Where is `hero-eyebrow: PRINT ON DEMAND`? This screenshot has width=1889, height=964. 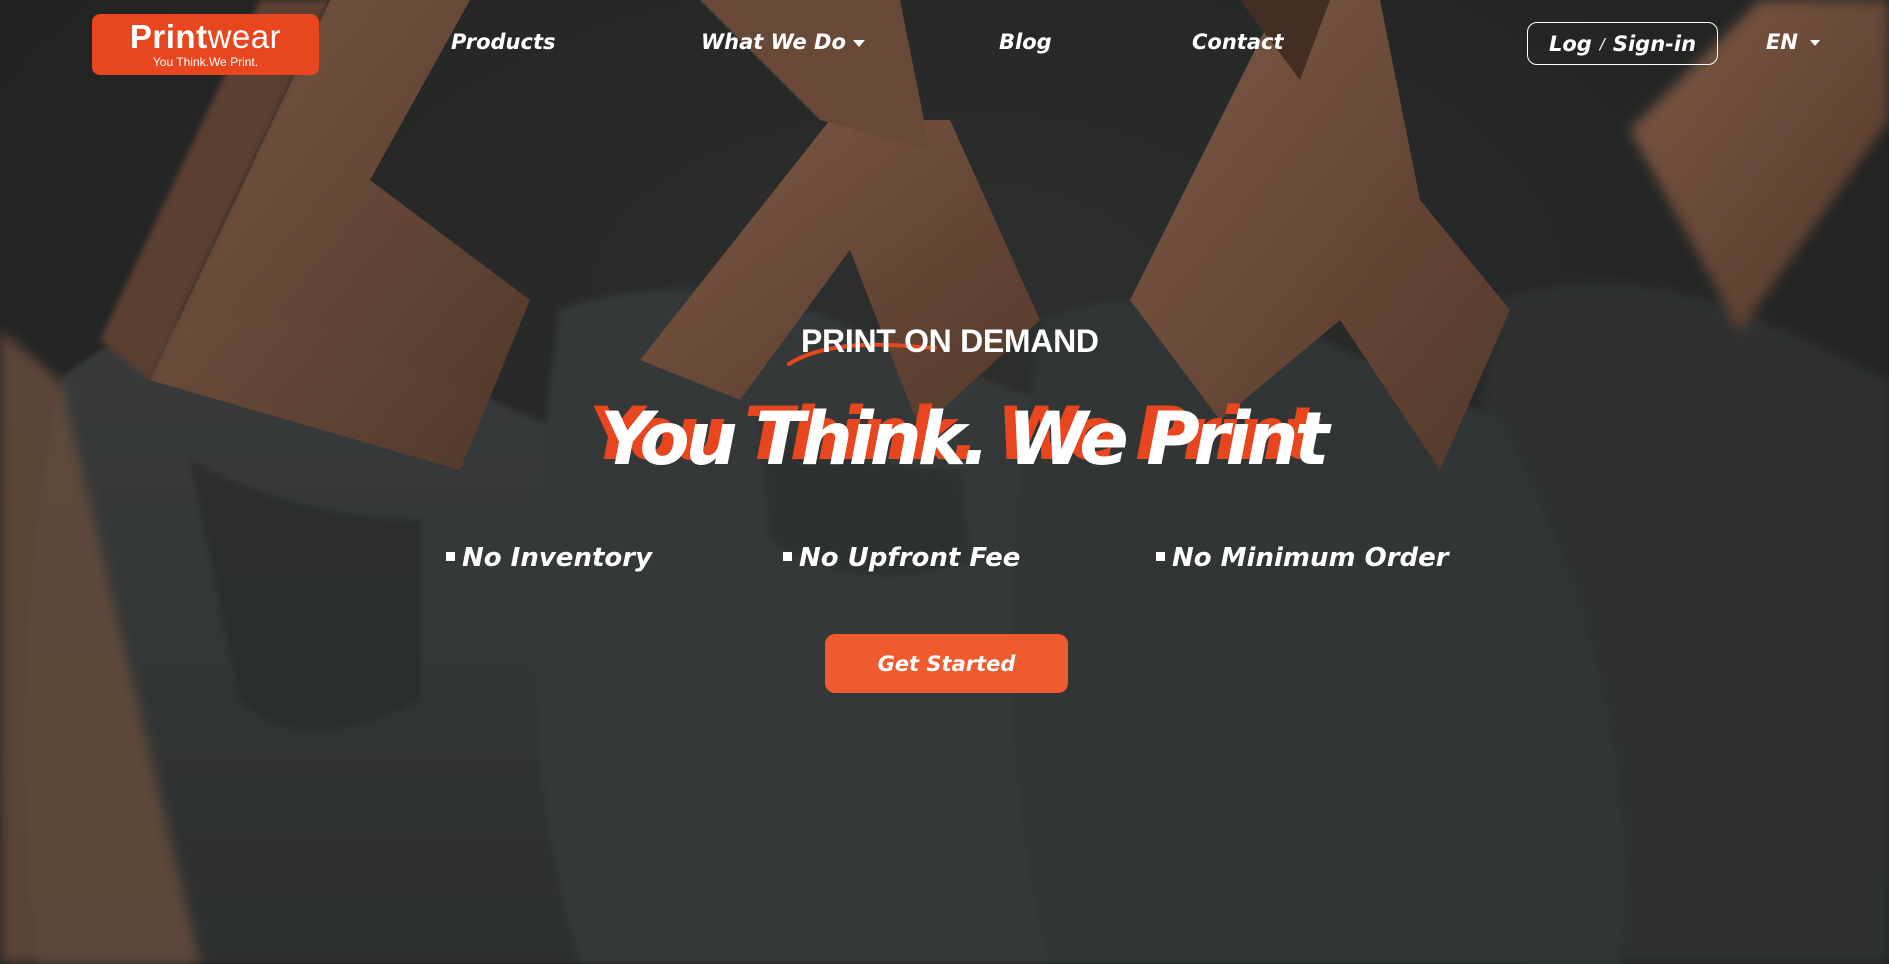 hero-eyebrow: PRINT ON DEMAND is located at coordinates (950, 341).